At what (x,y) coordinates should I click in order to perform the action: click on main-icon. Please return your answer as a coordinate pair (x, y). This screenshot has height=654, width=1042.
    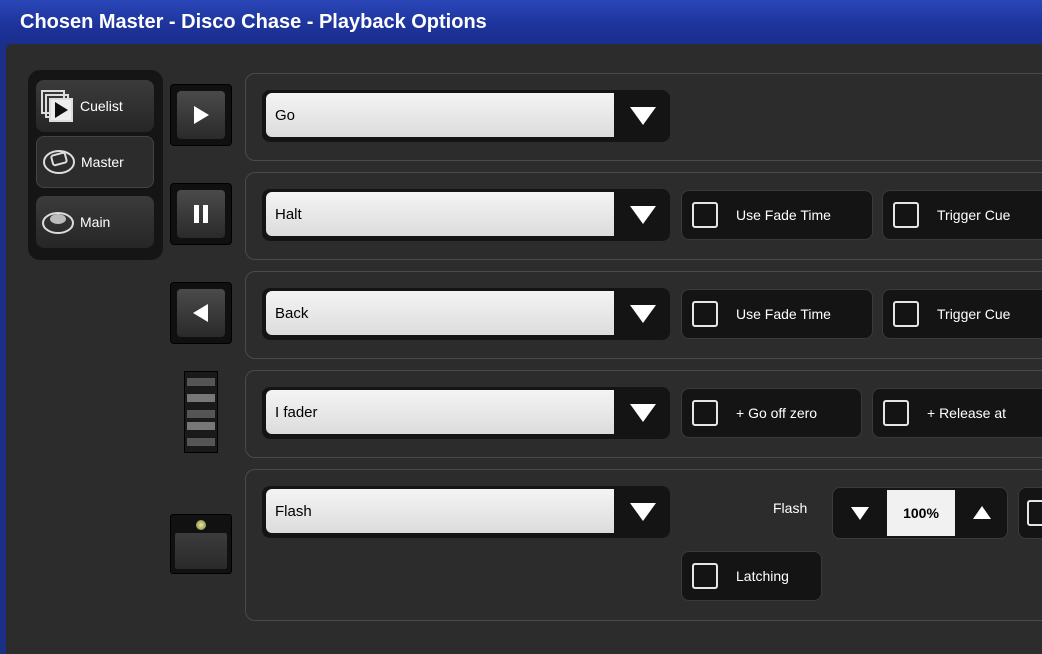
    Looking at the image, I should click on (58, 222).